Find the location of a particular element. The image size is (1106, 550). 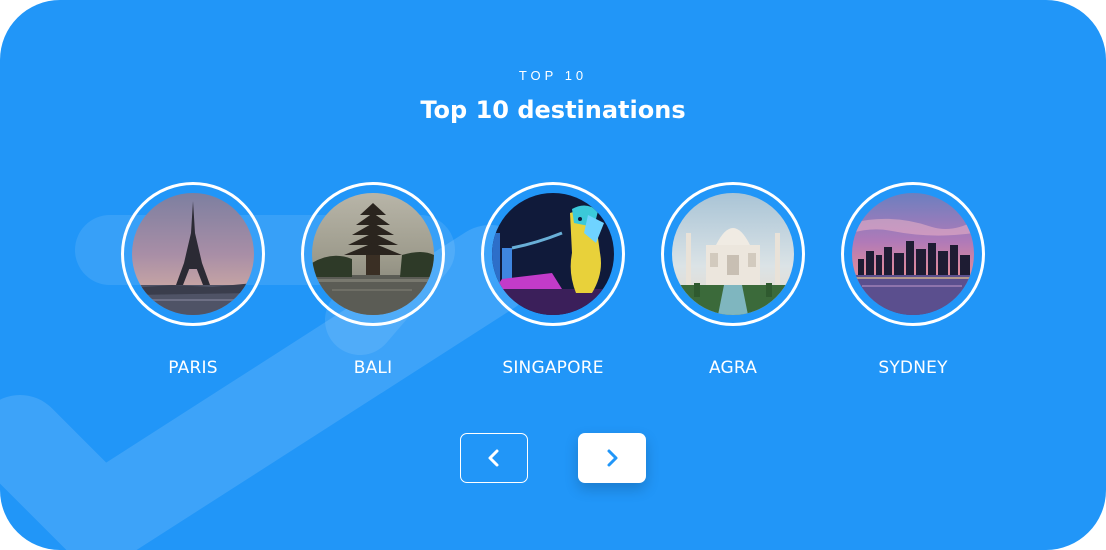

taj-mahal-photo is located at coordinates (733, 254).